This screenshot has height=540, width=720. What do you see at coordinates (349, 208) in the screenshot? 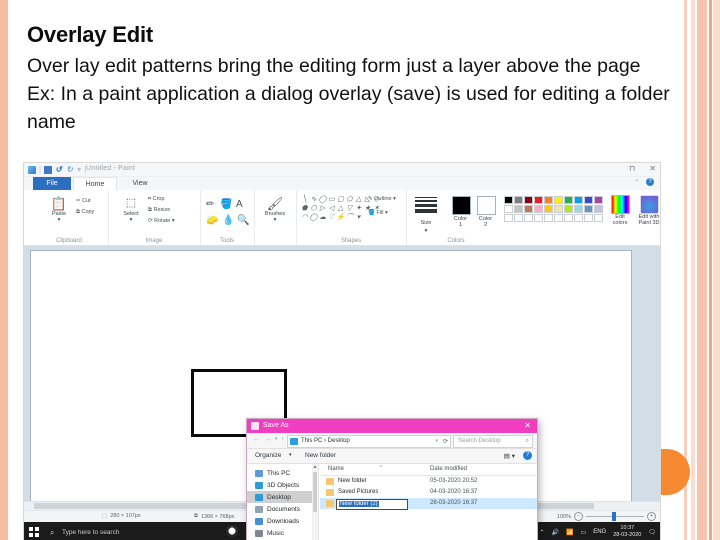
I see `shape-arrow-down-icon: ▽` at bounding box center [349, 208].